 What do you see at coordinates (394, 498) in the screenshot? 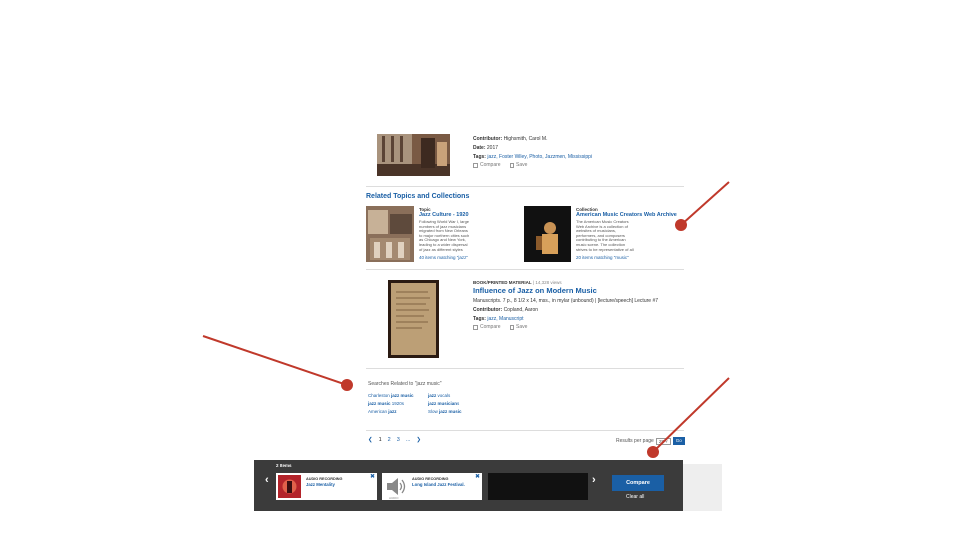
I see `audio-caption: AUDIO` at bounding box center [394, 498].